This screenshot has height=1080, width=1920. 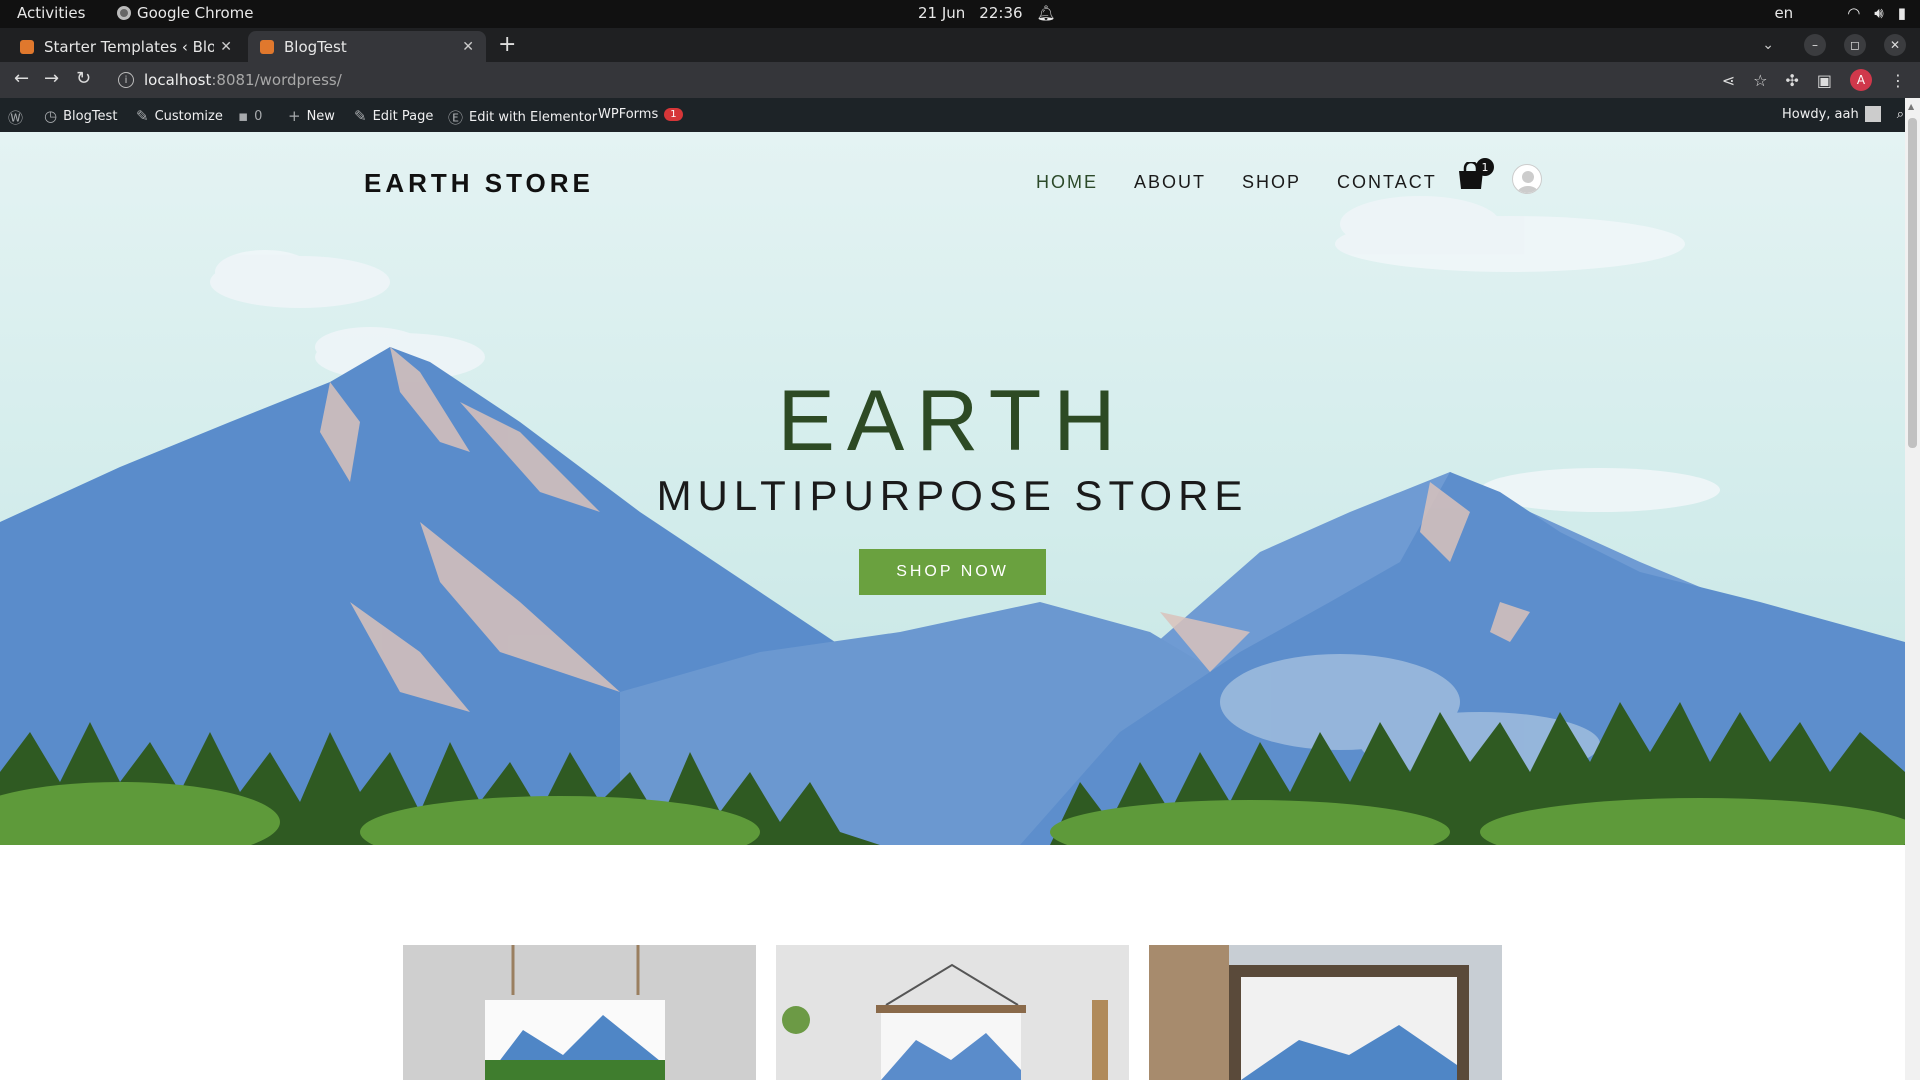 What do you see at coordinates (1895, 45) in the screenshot?
I see `window-close-button: ✕` at bounding box center [1895, 45].